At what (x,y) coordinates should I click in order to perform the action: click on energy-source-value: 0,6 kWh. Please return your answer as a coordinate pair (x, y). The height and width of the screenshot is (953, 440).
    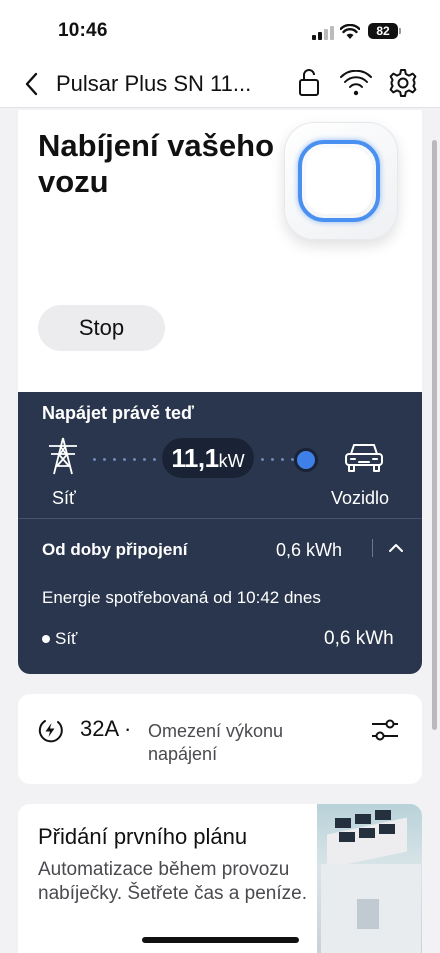
    Looking at the image, I should click on (359, 638).